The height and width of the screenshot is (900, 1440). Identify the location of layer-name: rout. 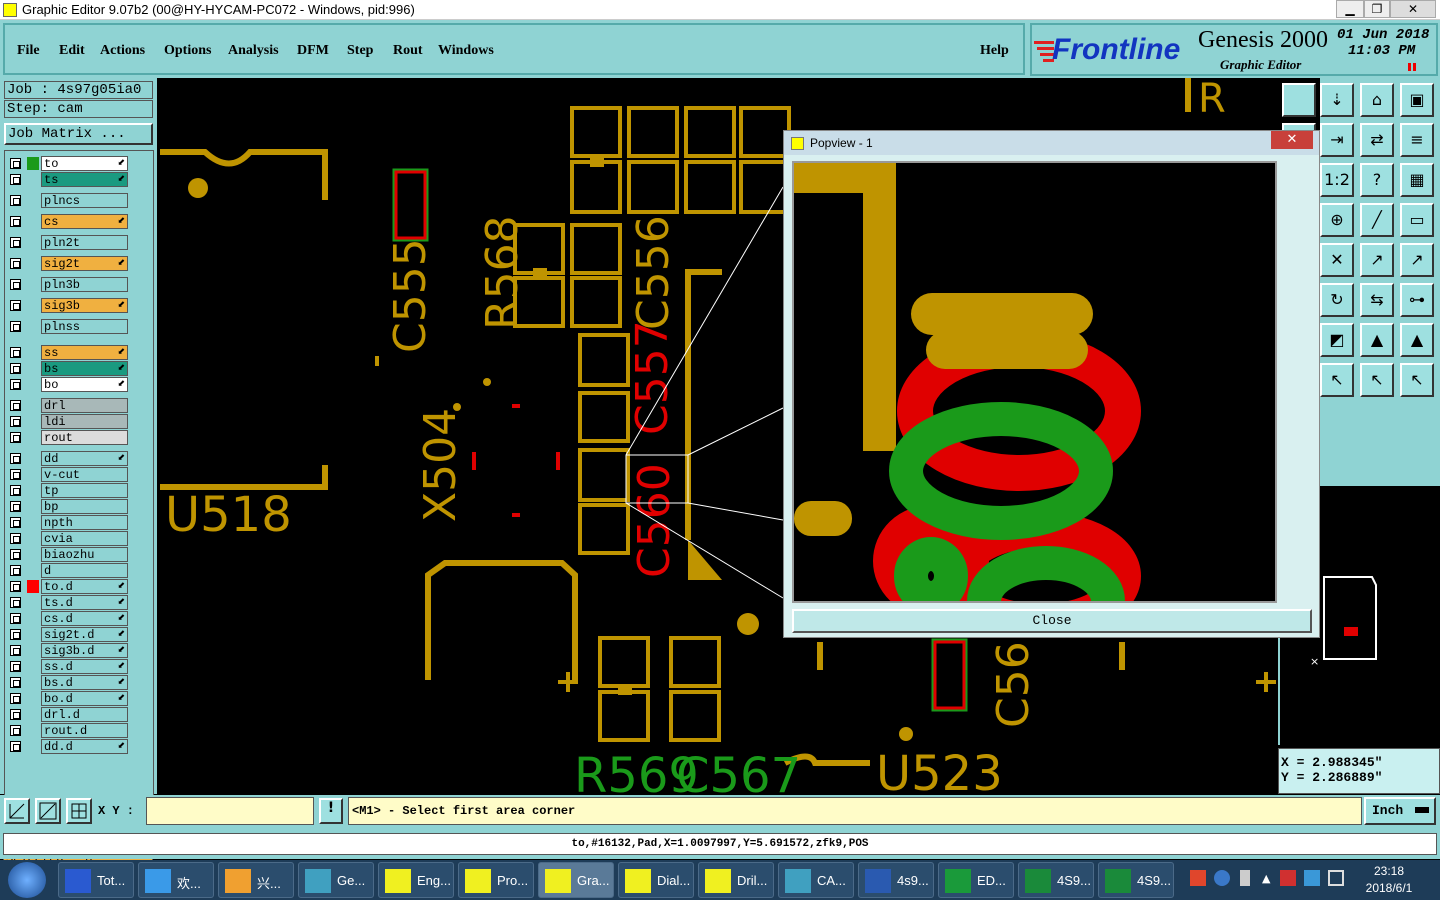
(84, 437).